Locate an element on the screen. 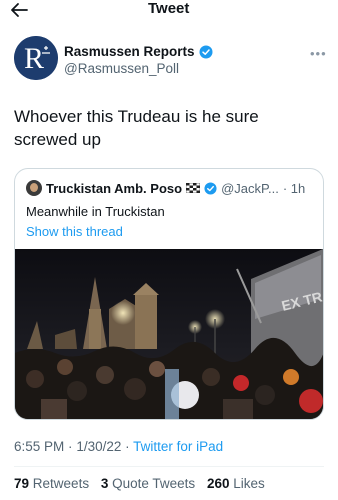  quoted-avatar is located at coordinates (34, 188).